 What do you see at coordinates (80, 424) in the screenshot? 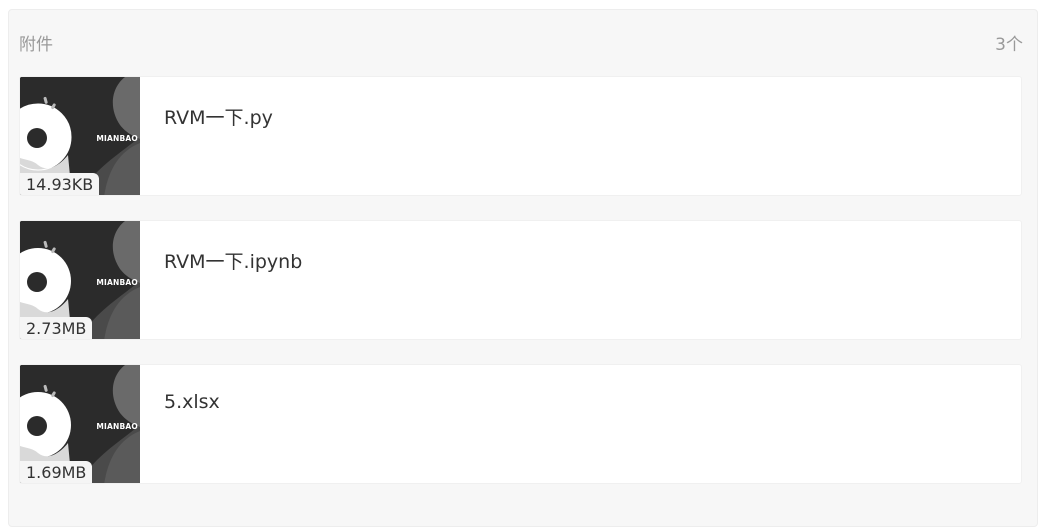
I see `file-thumbnail: MIANBAO 1.69MB` at bounding box center [80, 424].